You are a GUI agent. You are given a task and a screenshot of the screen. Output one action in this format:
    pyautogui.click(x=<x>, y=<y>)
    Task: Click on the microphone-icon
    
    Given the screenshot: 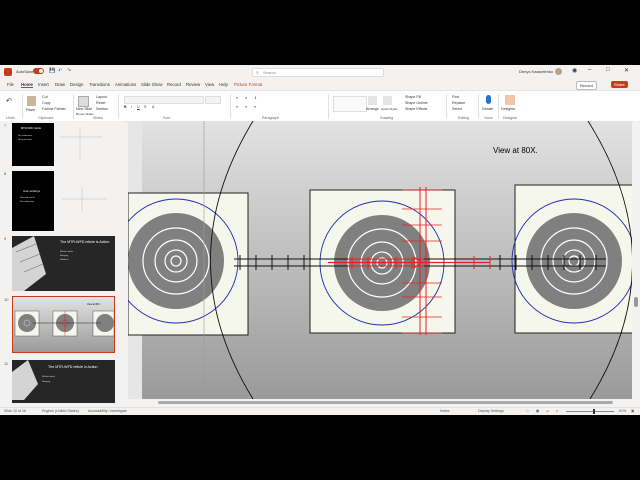 What is the action you would take?
    pyautogui.click(x=488, y=99)
    